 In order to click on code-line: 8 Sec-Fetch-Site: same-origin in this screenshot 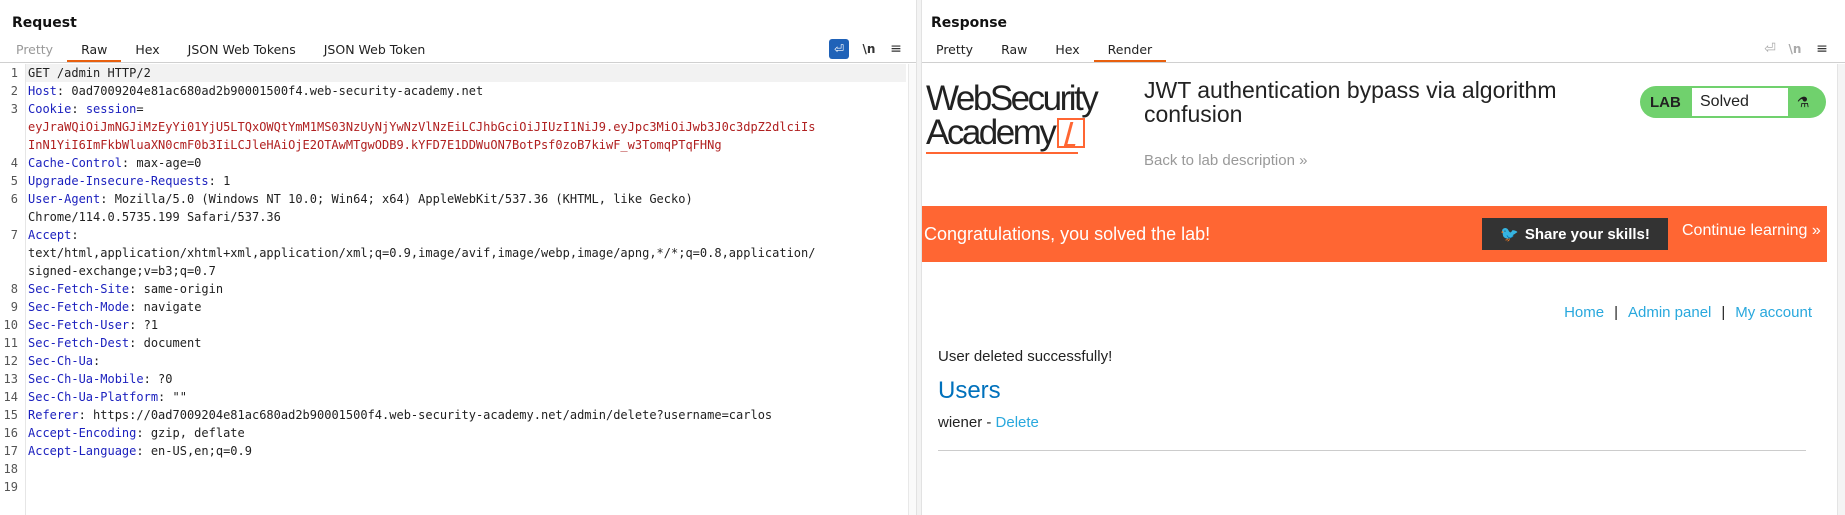, I will do `click(455, 289)`.